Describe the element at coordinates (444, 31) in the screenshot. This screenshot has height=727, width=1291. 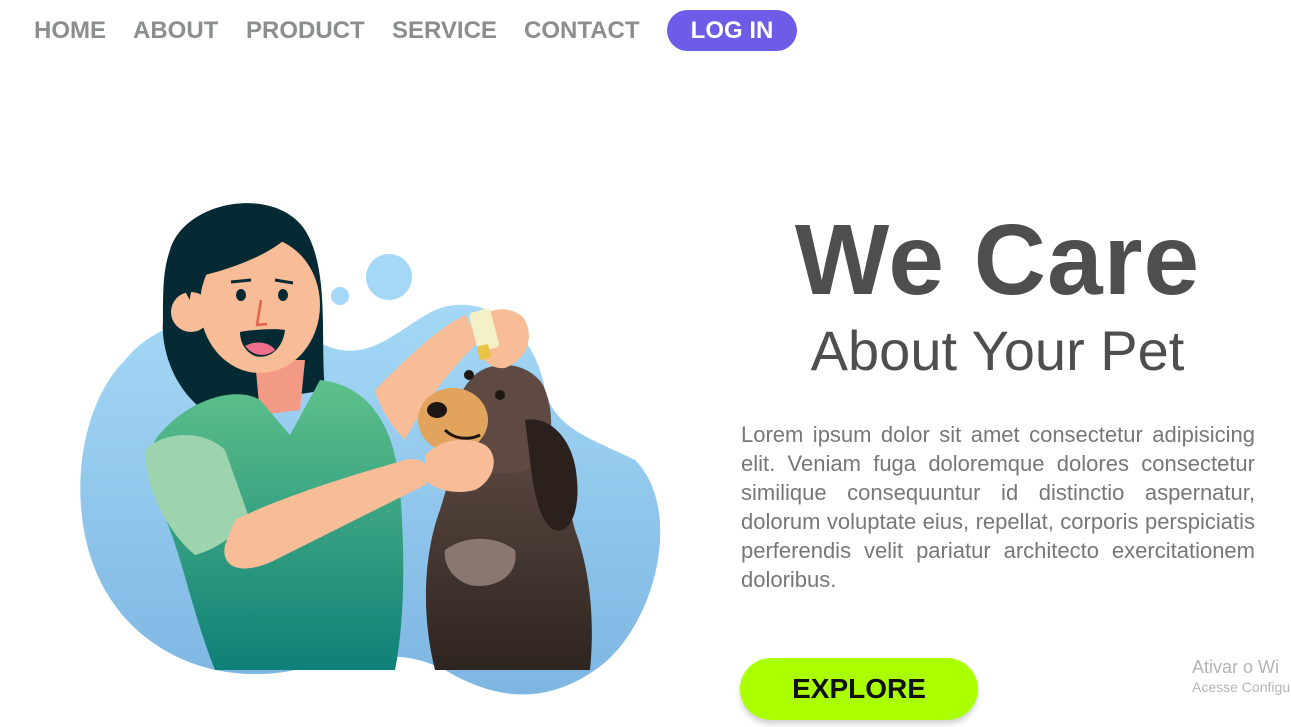
I see `nav-service-link: SERVICE` at that location.